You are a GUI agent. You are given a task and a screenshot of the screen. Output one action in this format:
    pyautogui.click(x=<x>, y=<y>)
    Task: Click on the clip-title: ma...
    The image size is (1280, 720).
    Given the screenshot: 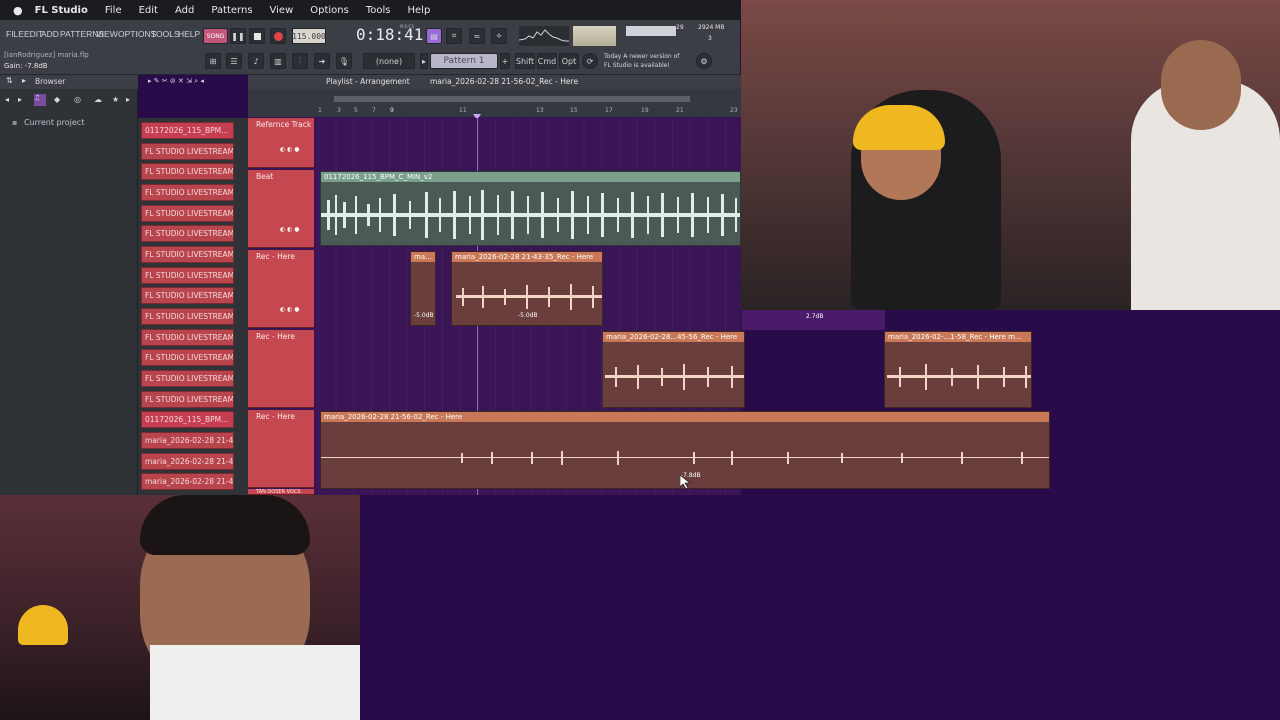 What is the action you would take?
    pyautogui.click(x=423, y=257)
    